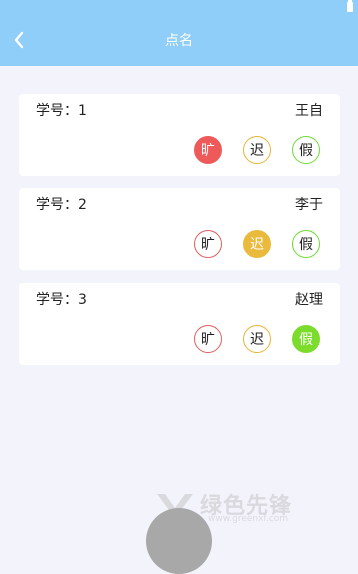 This screenshot has height=574, width=358. Describe the element at coordinates (179, 41) in the screenshot. I see `page-title: 点名` at that location.